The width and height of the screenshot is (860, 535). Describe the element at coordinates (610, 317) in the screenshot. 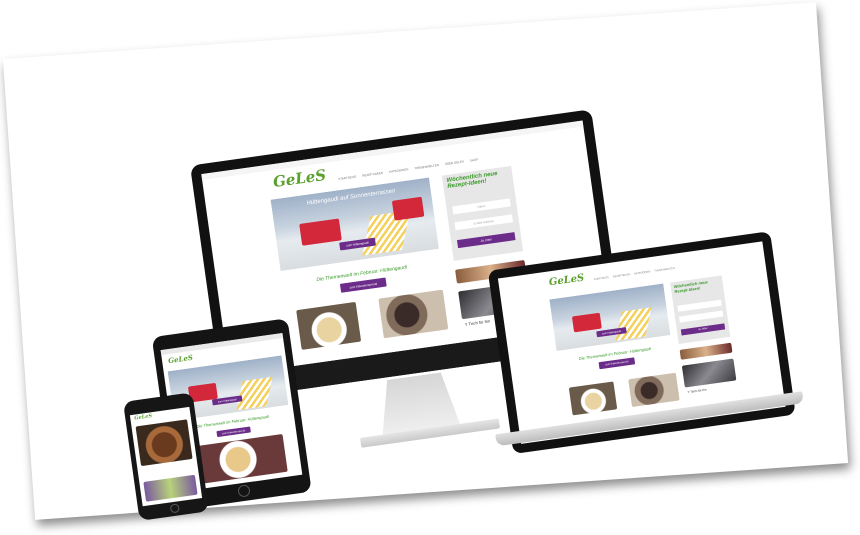

I see `hero-image: zum Hüttengaudi` at that location.